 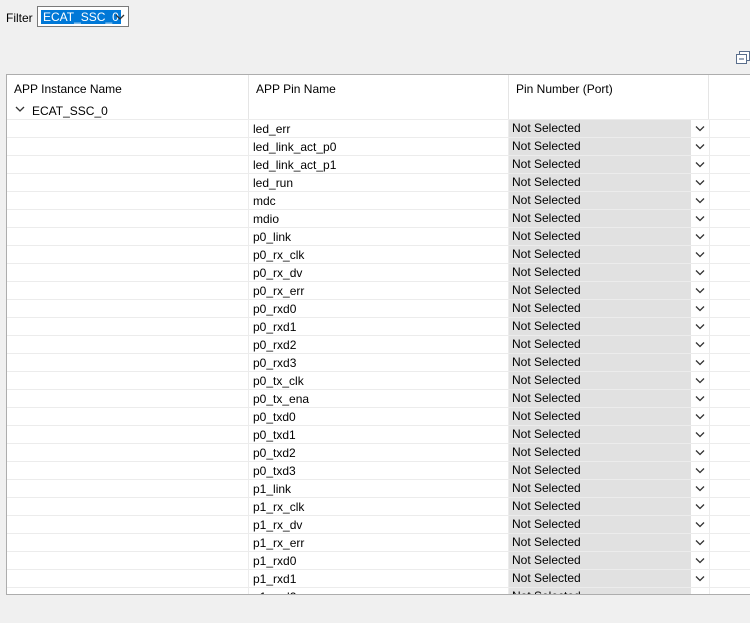 What do you see at coordinates (378, 236) in the screenshot?
I see `table-row: p0_link Not Selected` at bounding box center [378, 236].